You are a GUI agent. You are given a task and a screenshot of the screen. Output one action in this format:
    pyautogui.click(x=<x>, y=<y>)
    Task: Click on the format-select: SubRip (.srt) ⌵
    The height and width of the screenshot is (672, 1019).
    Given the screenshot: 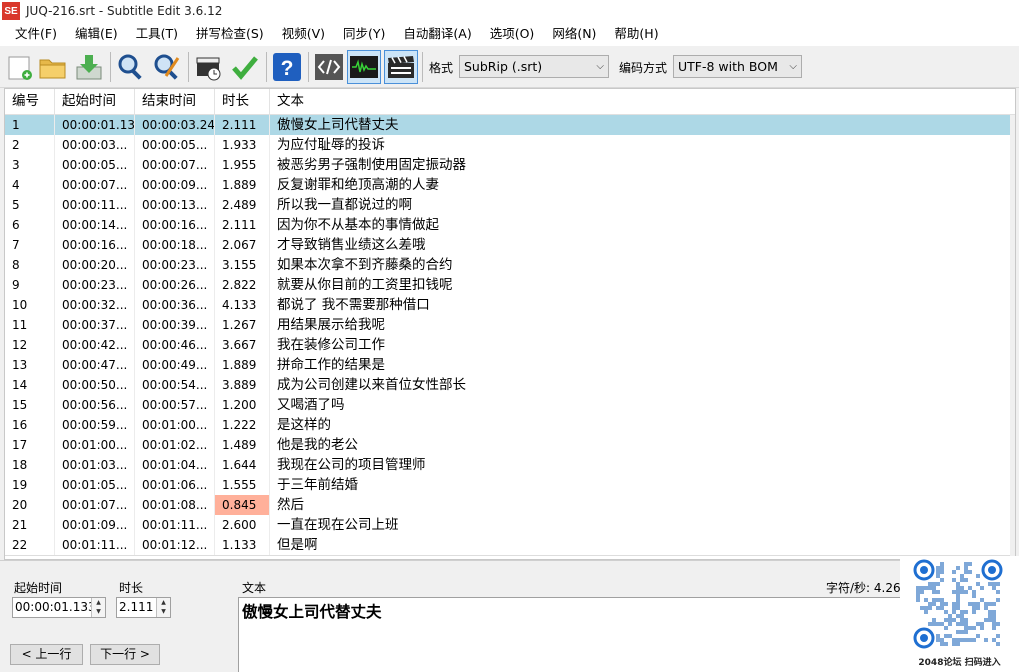 What is the action you would take?
    pyautogui.click(x=534, y=66)
    